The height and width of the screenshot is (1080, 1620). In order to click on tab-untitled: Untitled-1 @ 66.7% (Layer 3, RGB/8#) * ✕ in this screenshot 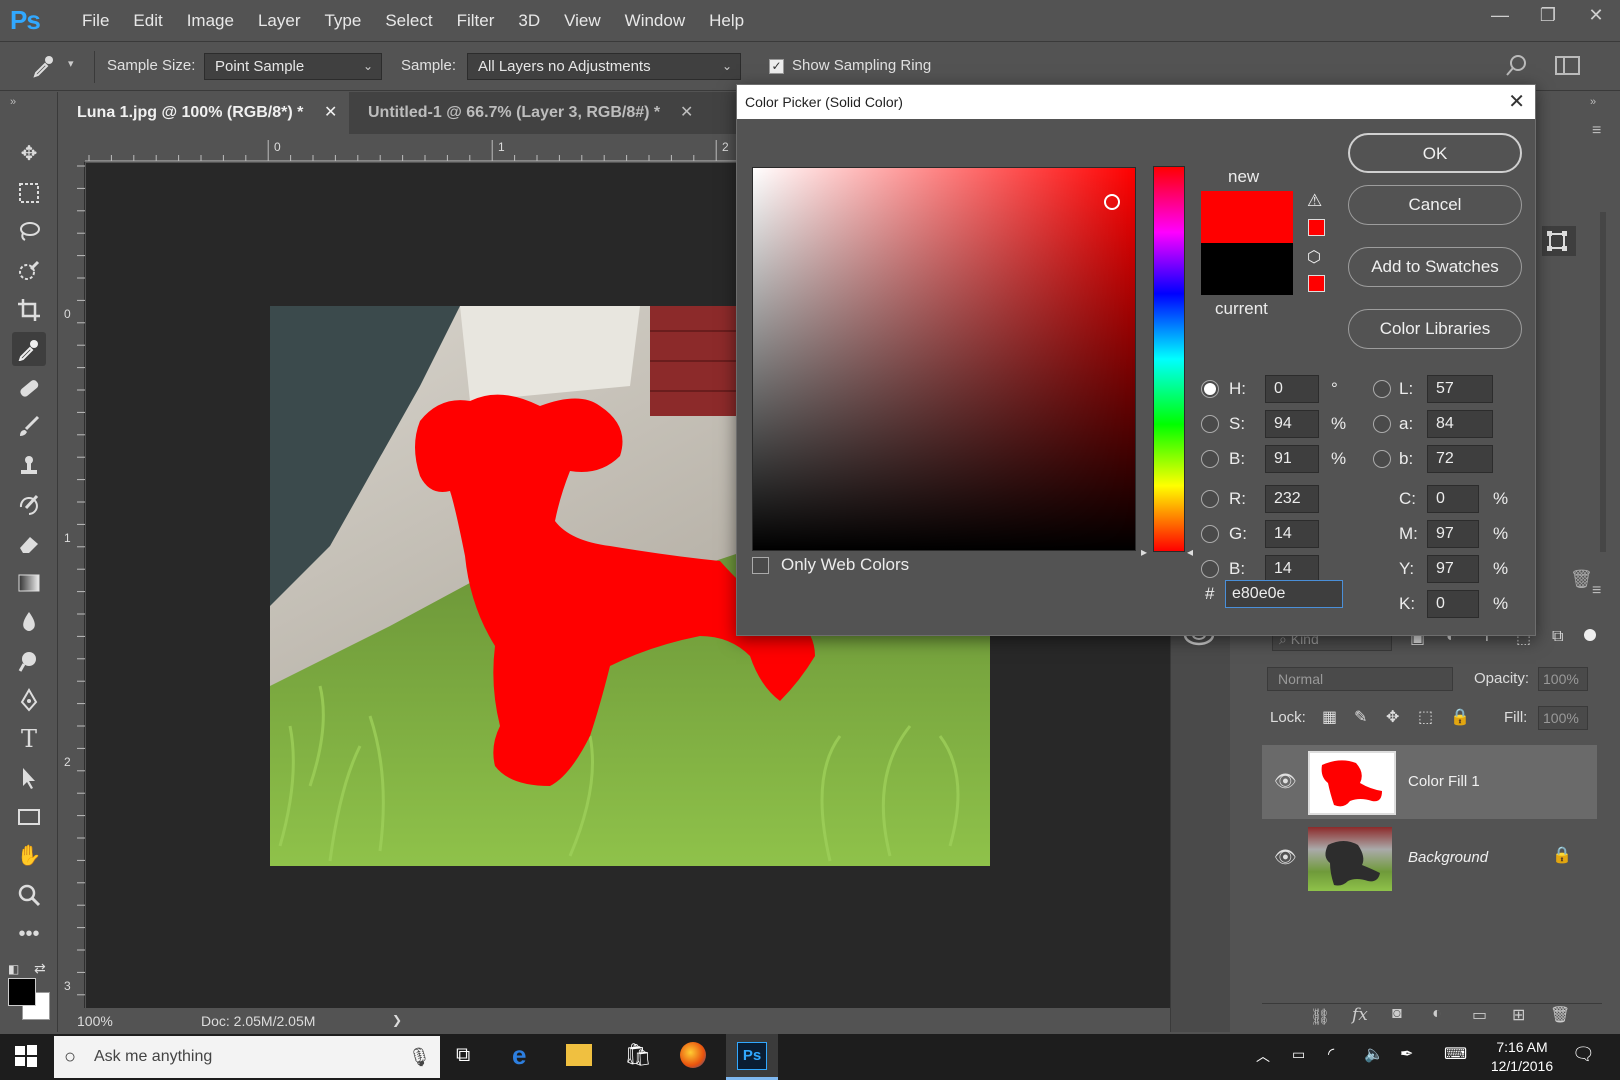, I will do `click(530, 113)`.